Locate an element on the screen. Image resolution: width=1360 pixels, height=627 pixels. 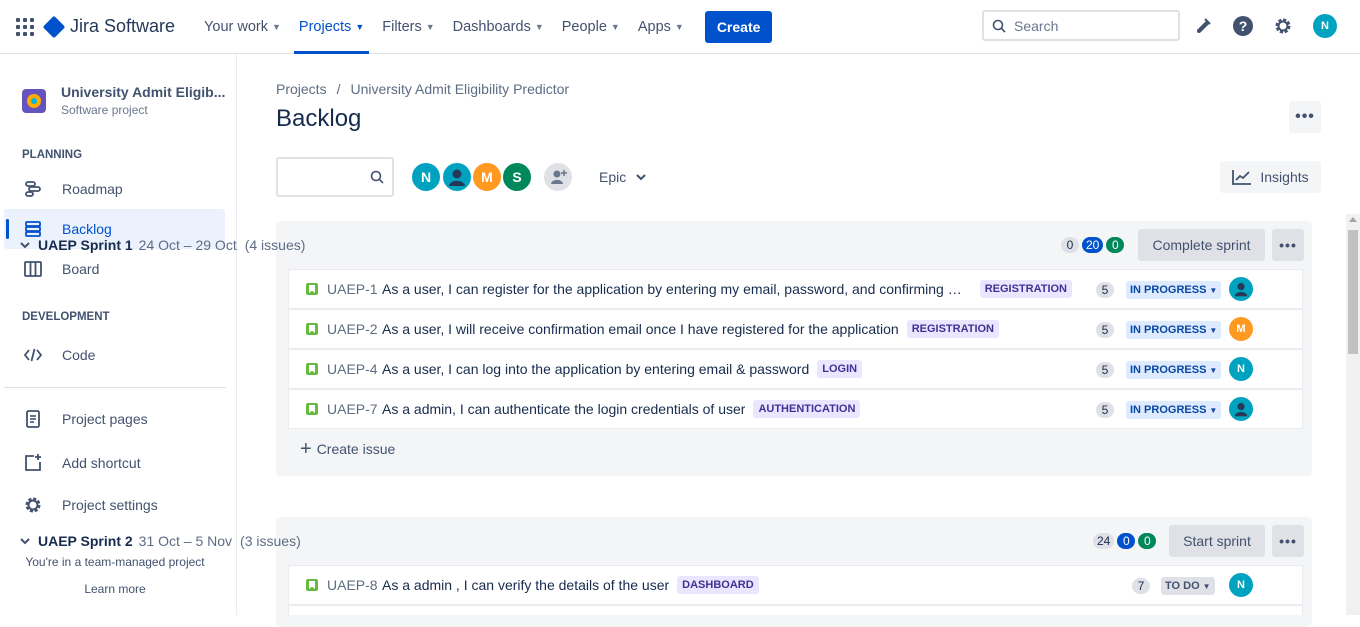
sidebar-item-code: Code is located at coordinates (114, 355).